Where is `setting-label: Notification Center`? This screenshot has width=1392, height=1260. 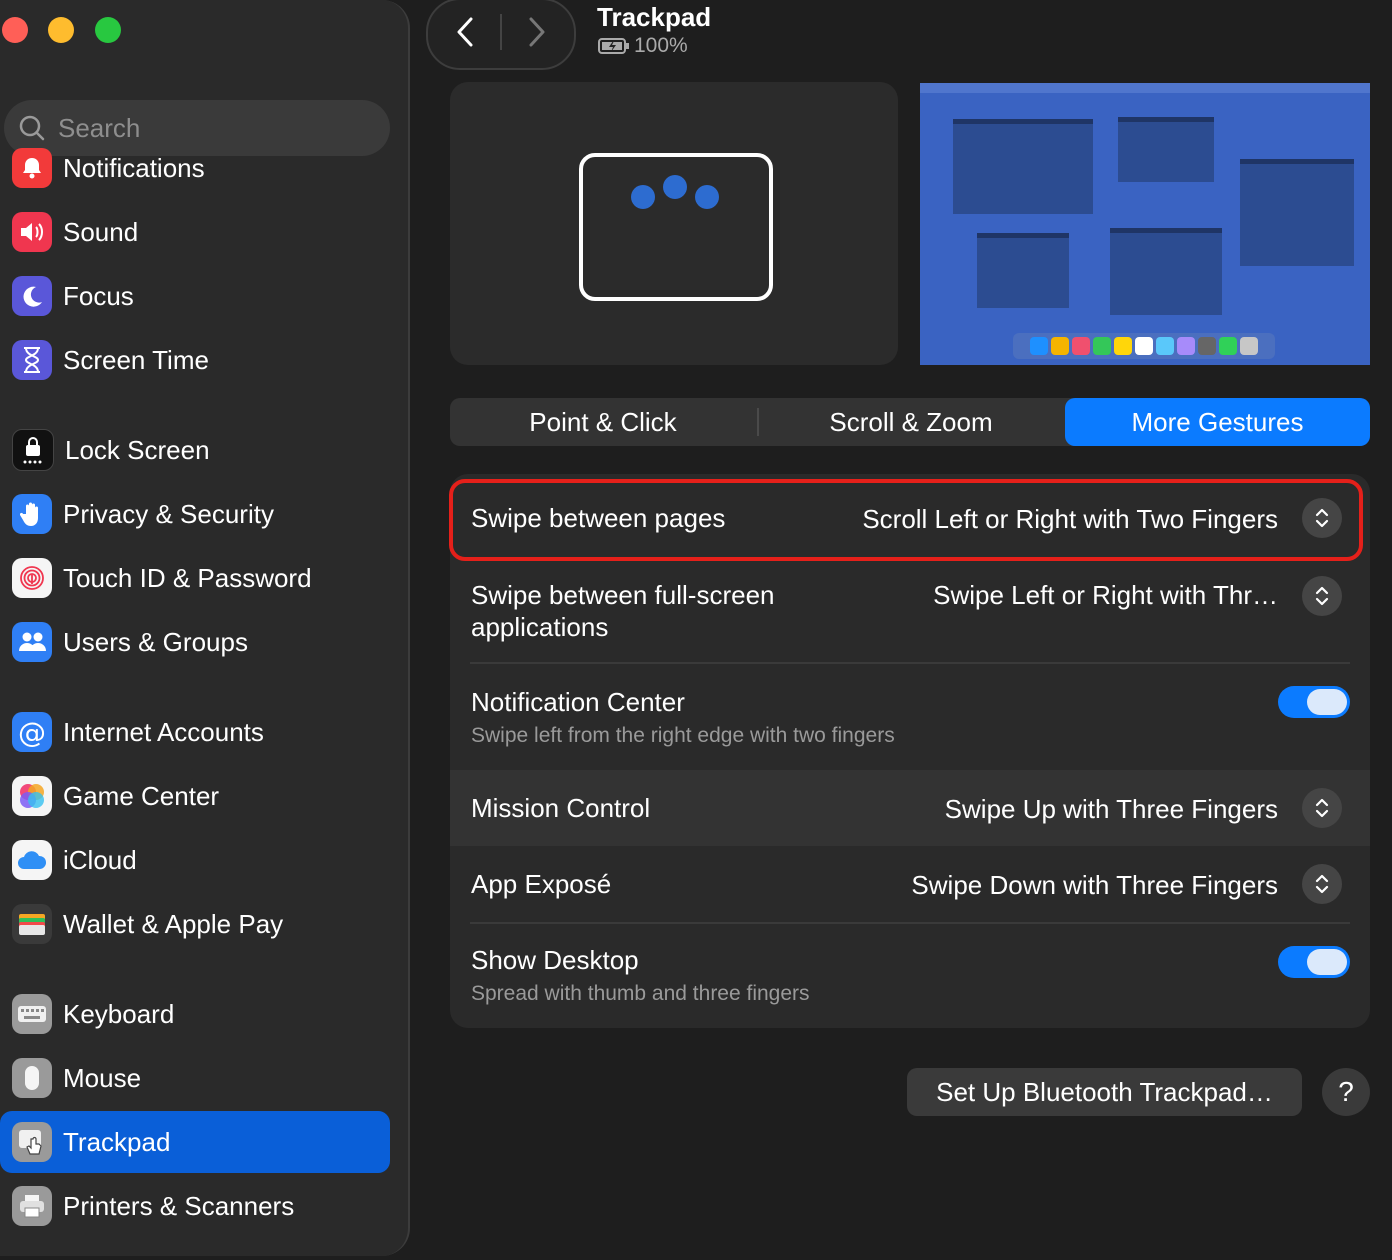
setting-label: Notification Center is located at coordinates (578, 702).